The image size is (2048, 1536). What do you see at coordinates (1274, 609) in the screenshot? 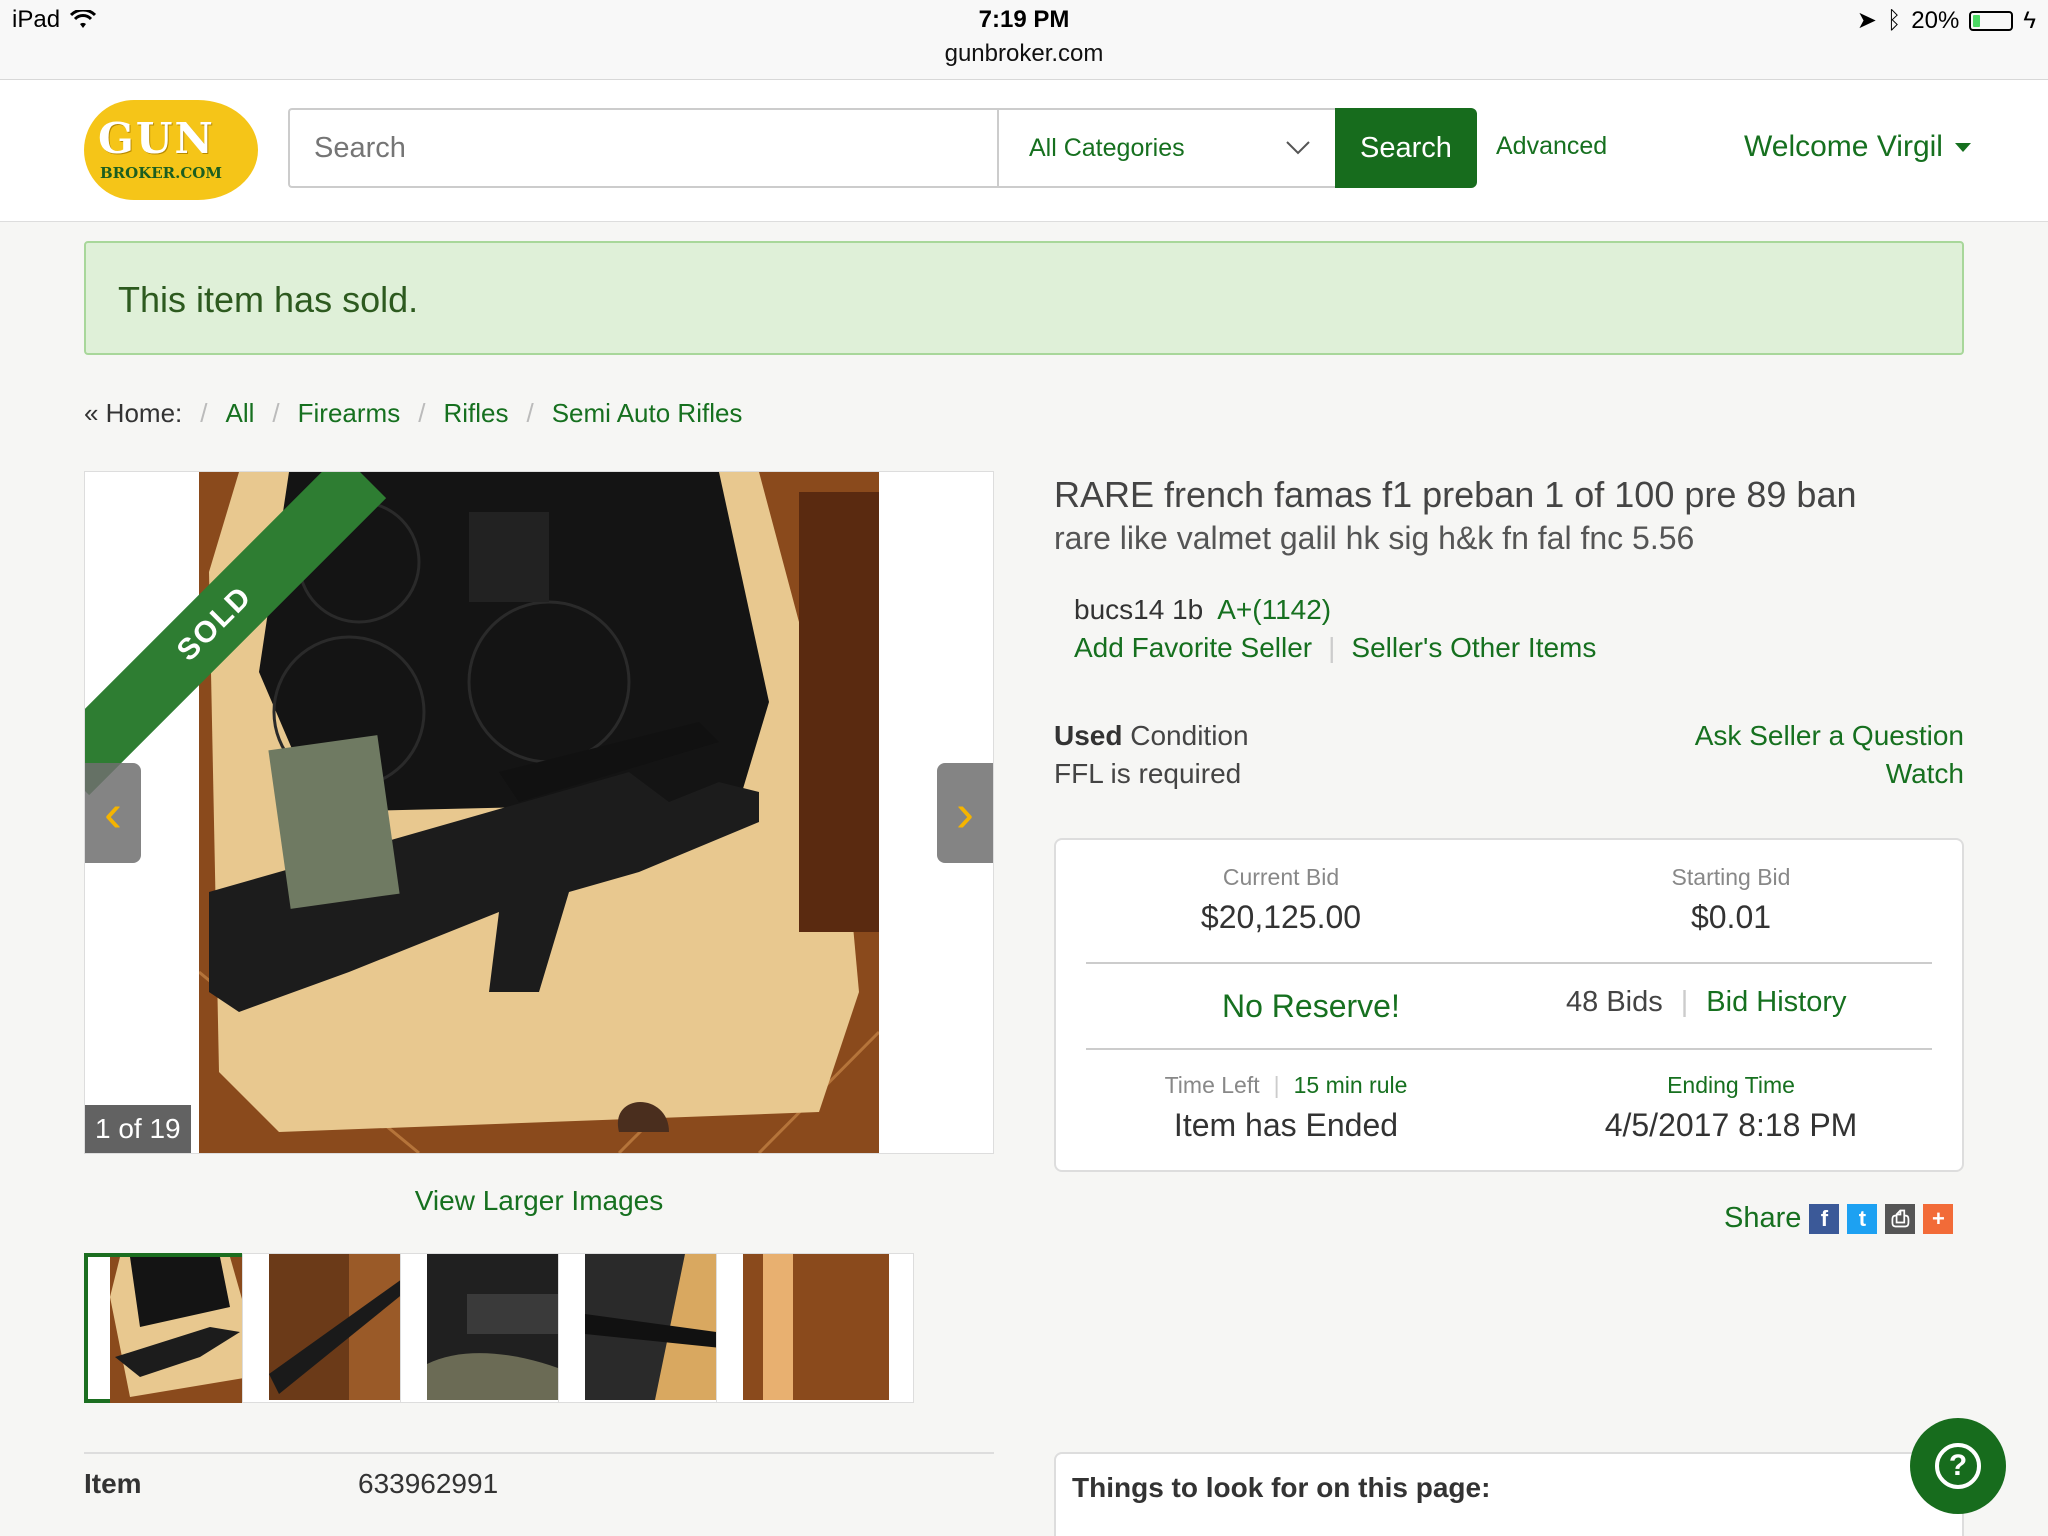
I see `seller-rating: A+(1142)` at bounding box center [1274, 609].